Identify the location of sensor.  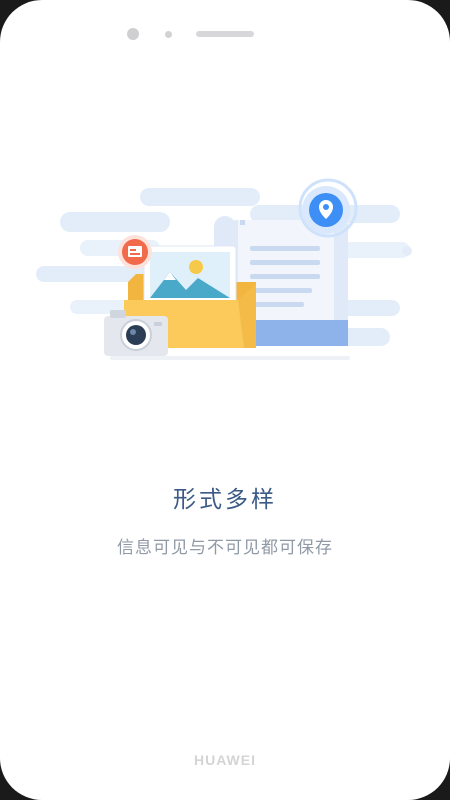
(168, 34).